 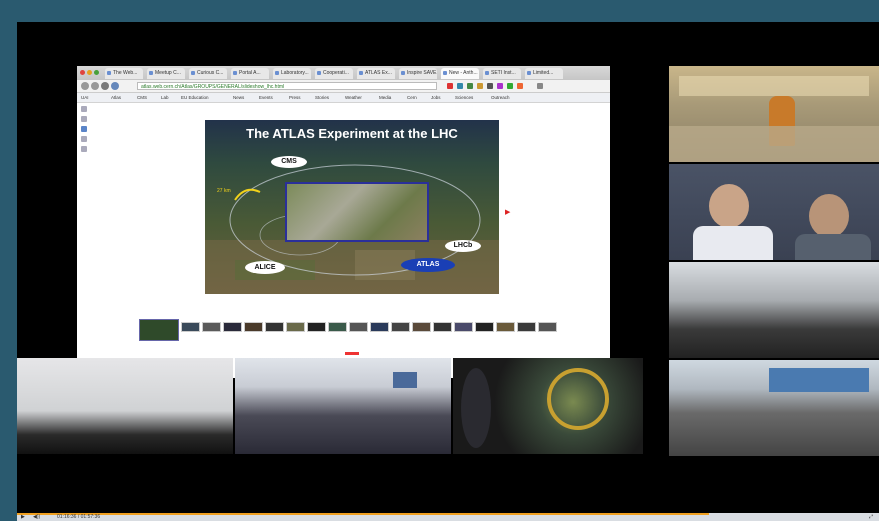 I want to click on video-feed-control-room, so click(x=774, y=114).